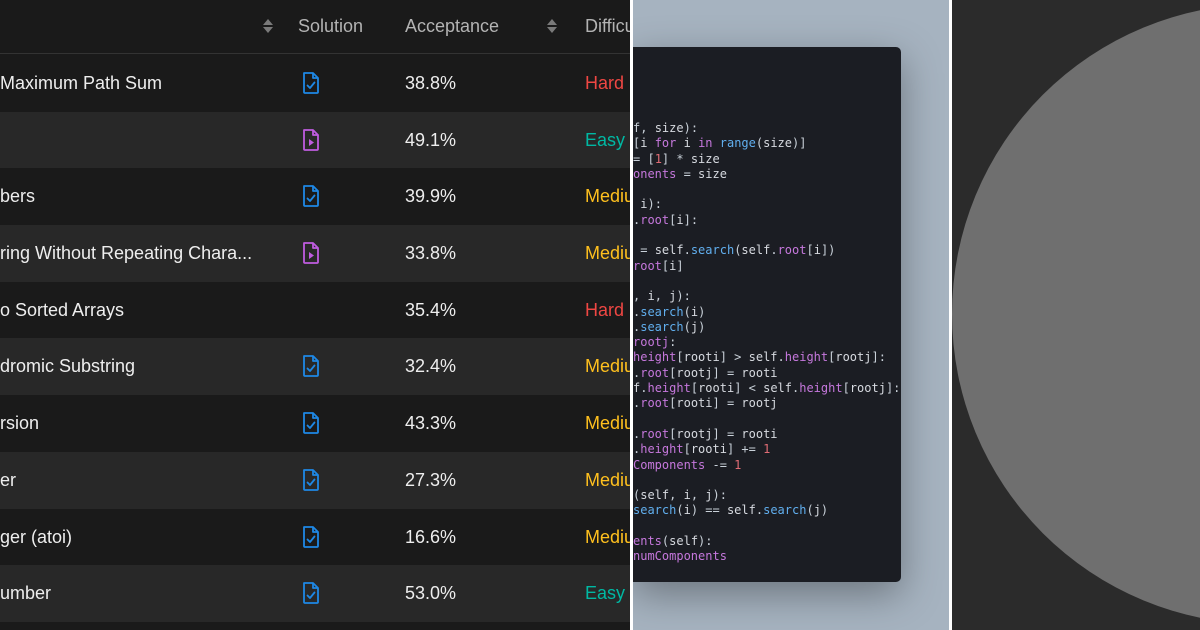 The height and width of the screenshot is (630, 1200). What do you see at coordinates (140, 310) in the screenshot?
I see `problem-title: o Sorted Arrays` at bounding box center [140, 310].